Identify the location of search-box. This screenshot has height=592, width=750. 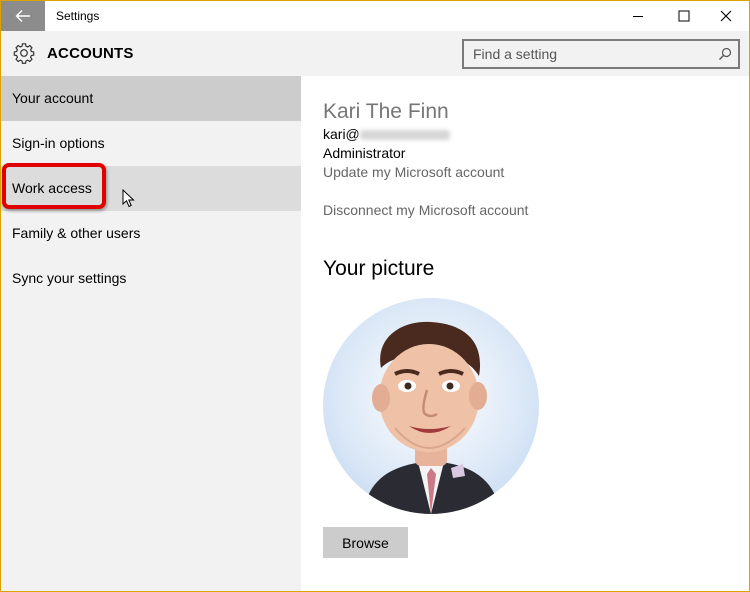
(601, 54).